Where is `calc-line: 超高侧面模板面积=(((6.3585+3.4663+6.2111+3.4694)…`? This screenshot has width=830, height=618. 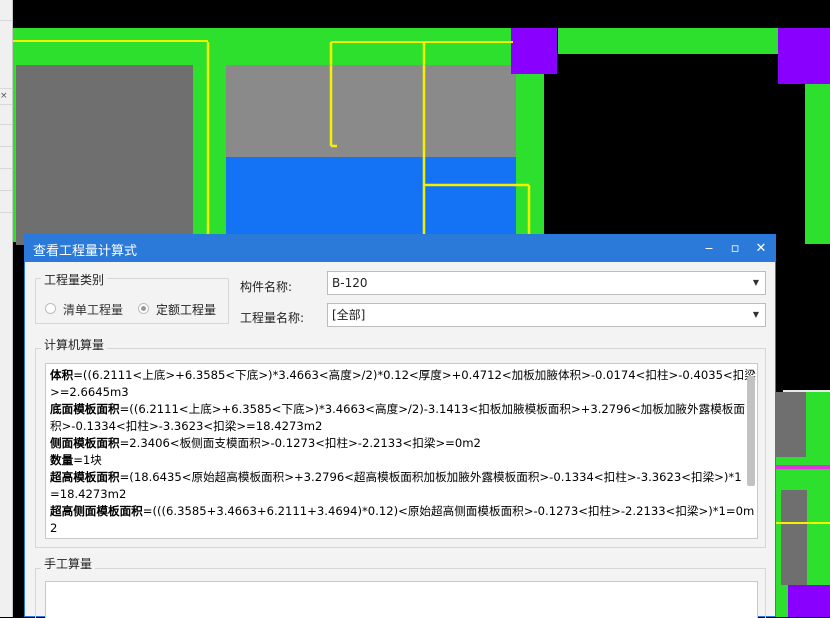 calc-line: 超高侧面模板面积=(((6.3585+3.4663+6.2111+3.4694)… is located at coordinates (402, 511).